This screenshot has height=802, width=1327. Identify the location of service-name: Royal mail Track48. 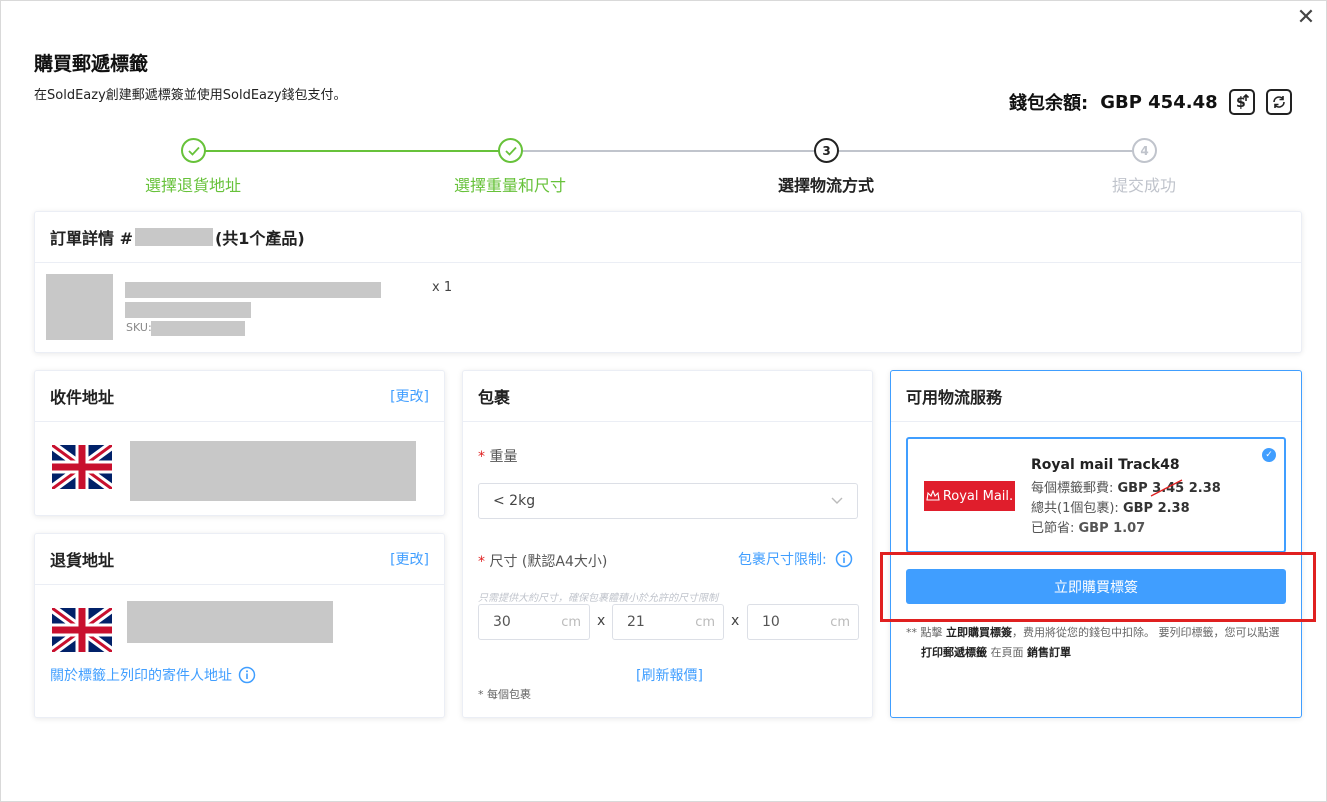
(1105, 465).